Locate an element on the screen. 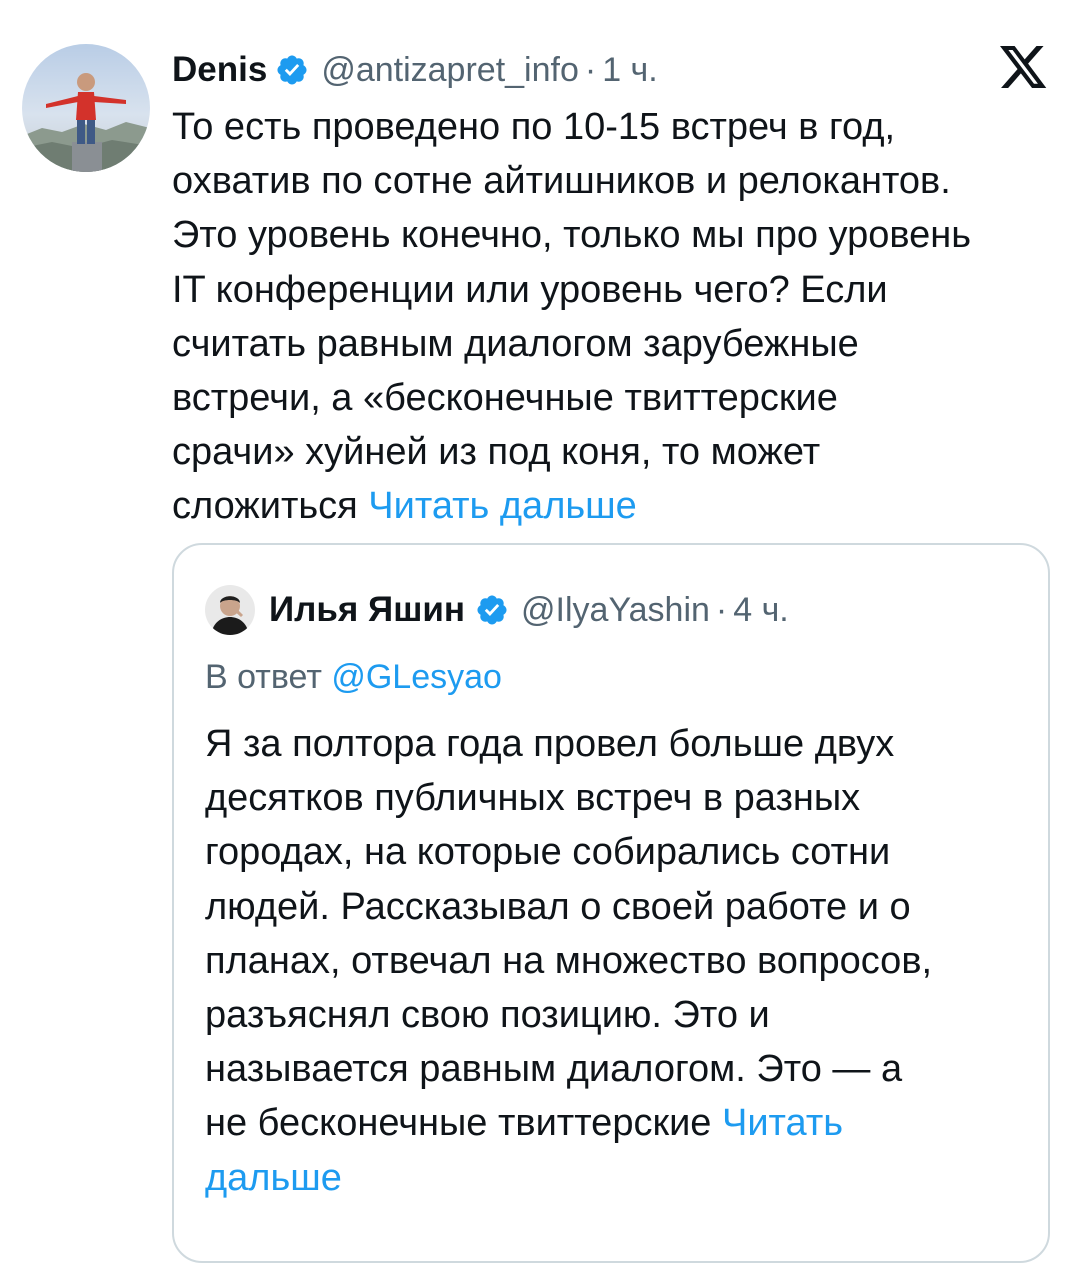  reply-to-line: В ответ @GLesyao is located at coordinates (353, 677).